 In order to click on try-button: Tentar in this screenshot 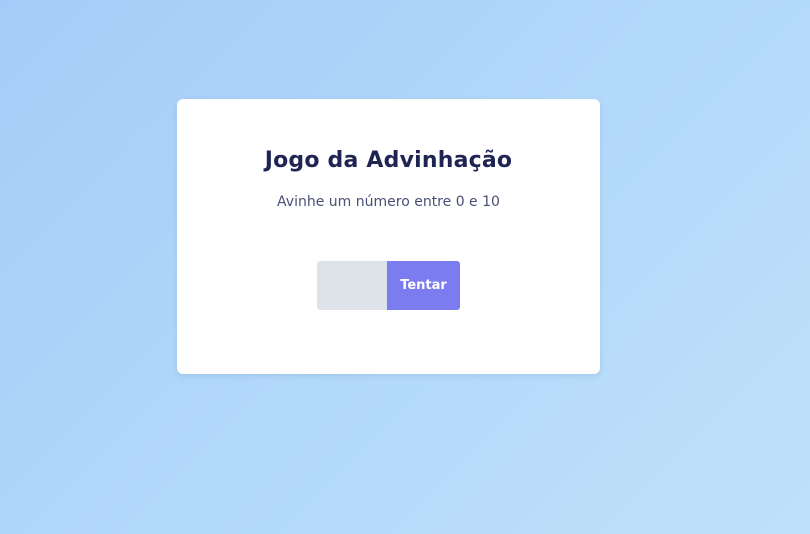, I will do `click(423, 285)`.